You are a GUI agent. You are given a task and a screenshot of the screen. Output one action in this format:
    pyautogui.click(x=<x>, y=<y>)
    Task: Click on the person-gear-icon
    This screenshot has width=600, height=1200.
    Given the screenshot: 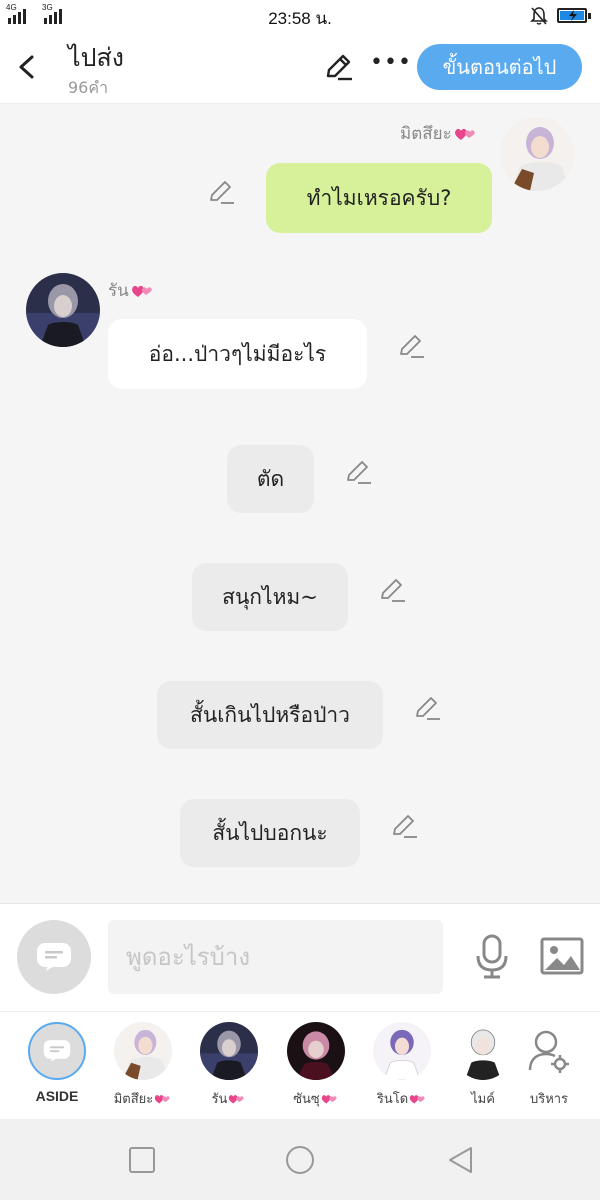 What is the action you would take?
    pyautogui.click(x=549, y=1051)
    